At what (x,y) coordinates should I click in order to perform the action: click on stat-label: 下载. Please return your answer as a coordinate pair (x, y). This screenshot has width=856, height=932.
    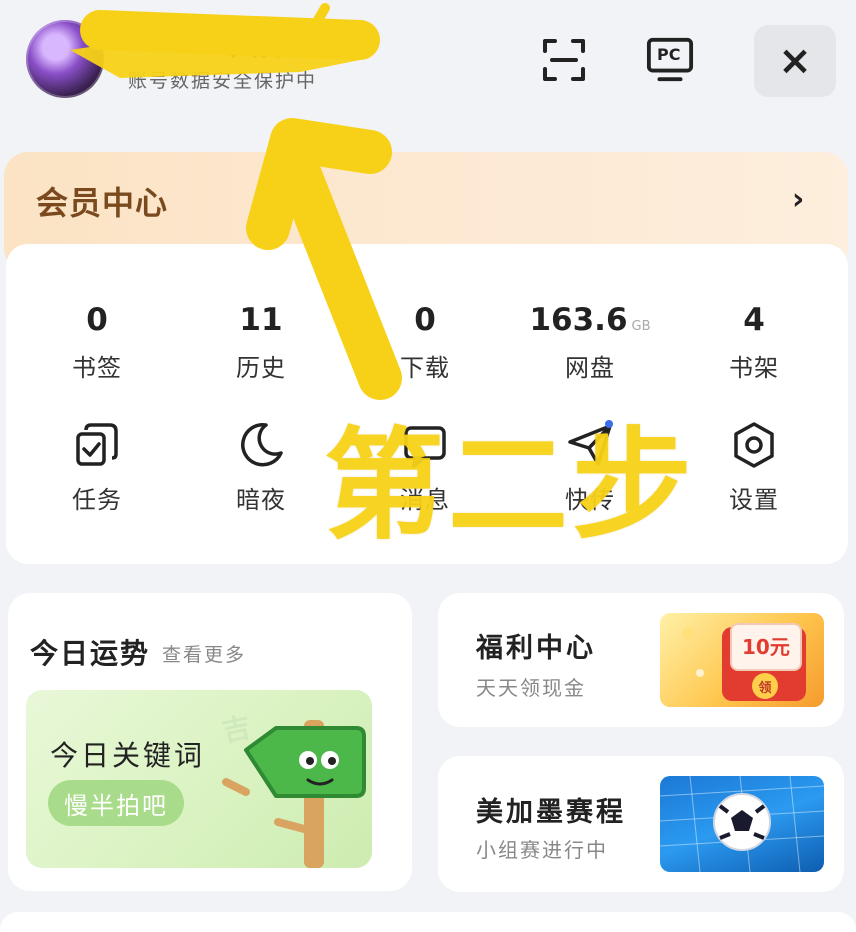
    Looking at the image, I should click on (425, 368).